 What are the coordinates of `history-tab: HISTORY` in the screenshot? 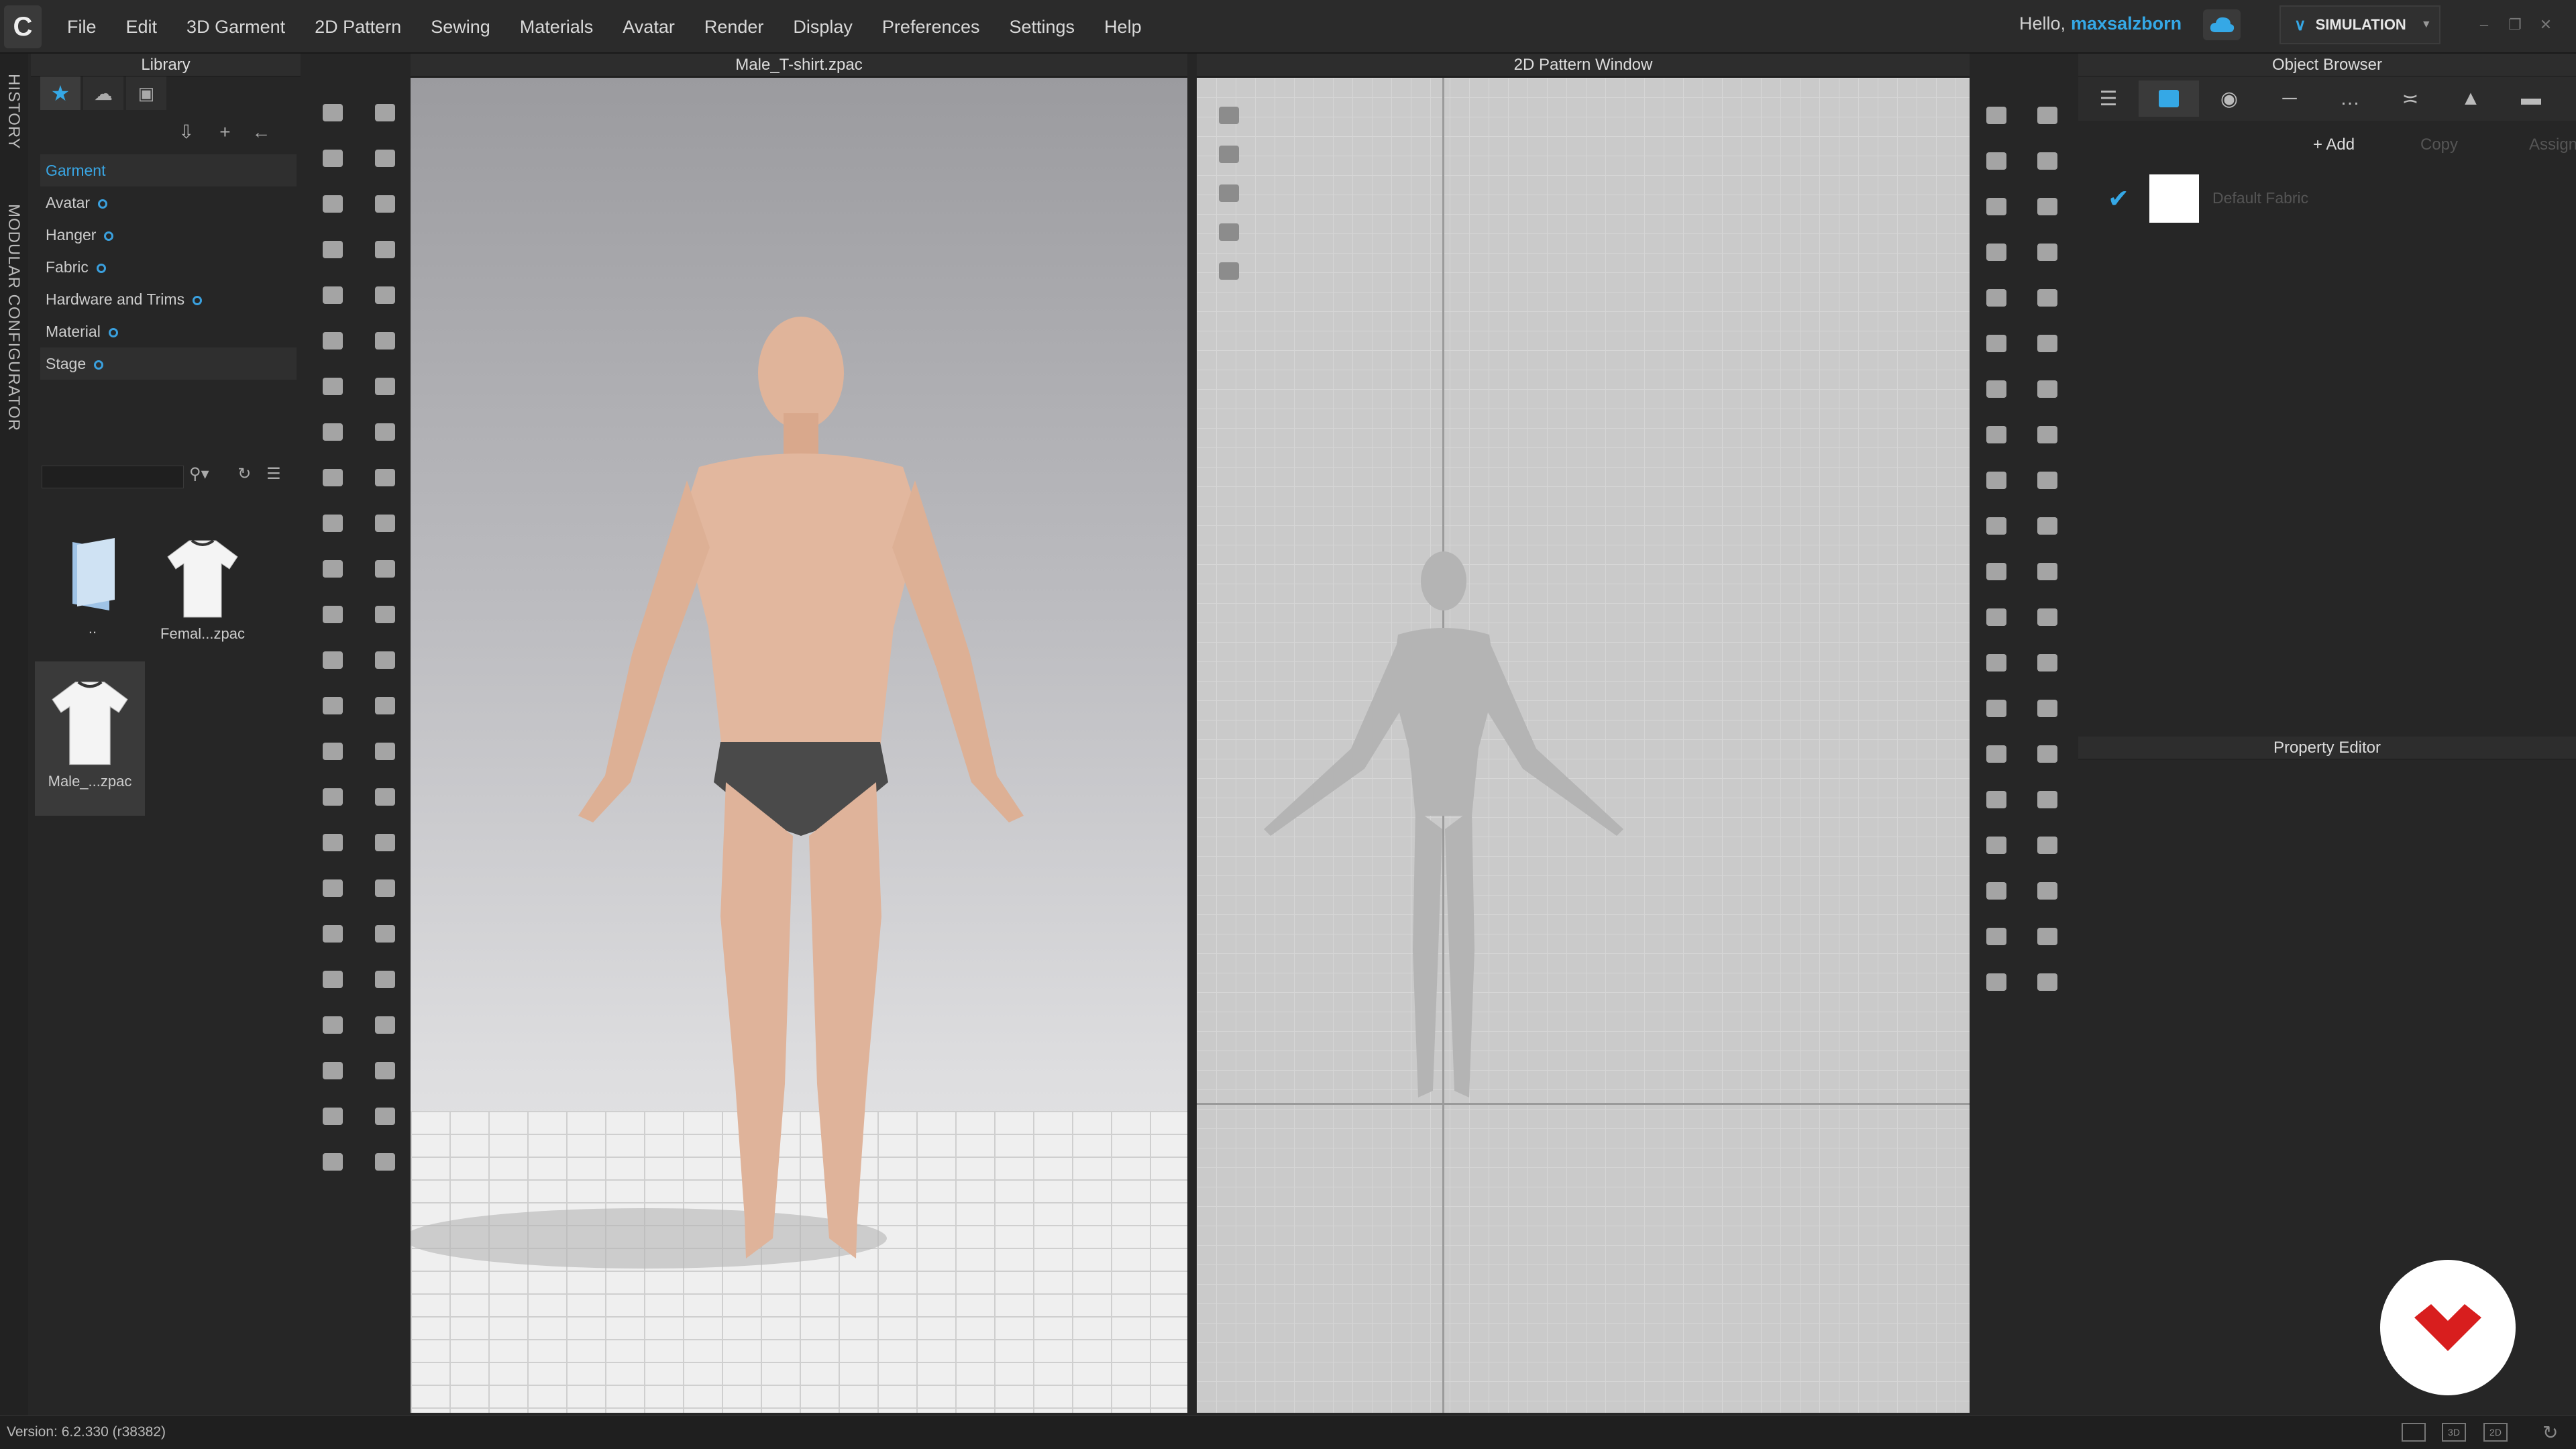 It's located at (13, 112).